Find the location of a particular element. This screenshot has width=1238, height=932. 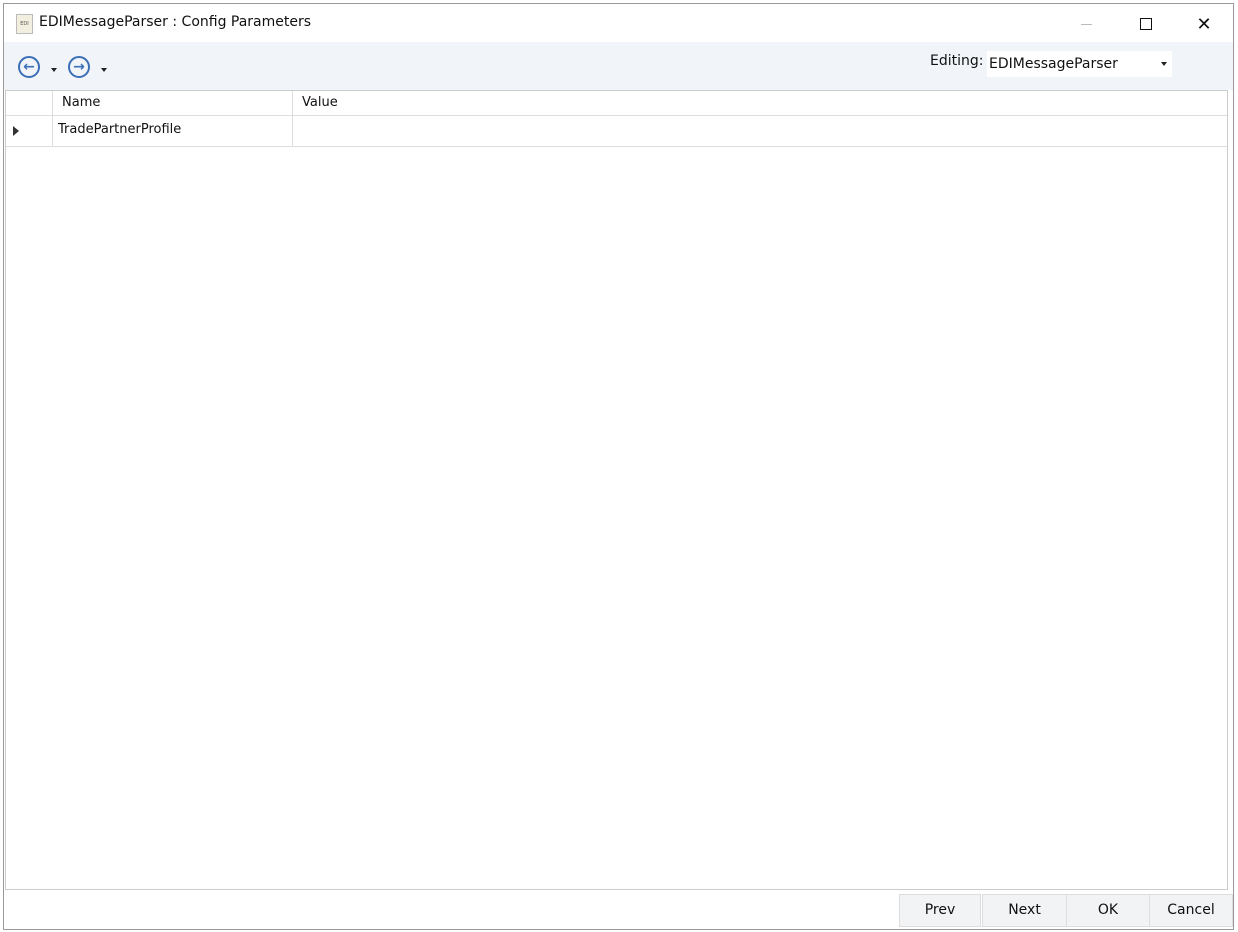

back-history-dropdown is located at coordinates (54, 70).